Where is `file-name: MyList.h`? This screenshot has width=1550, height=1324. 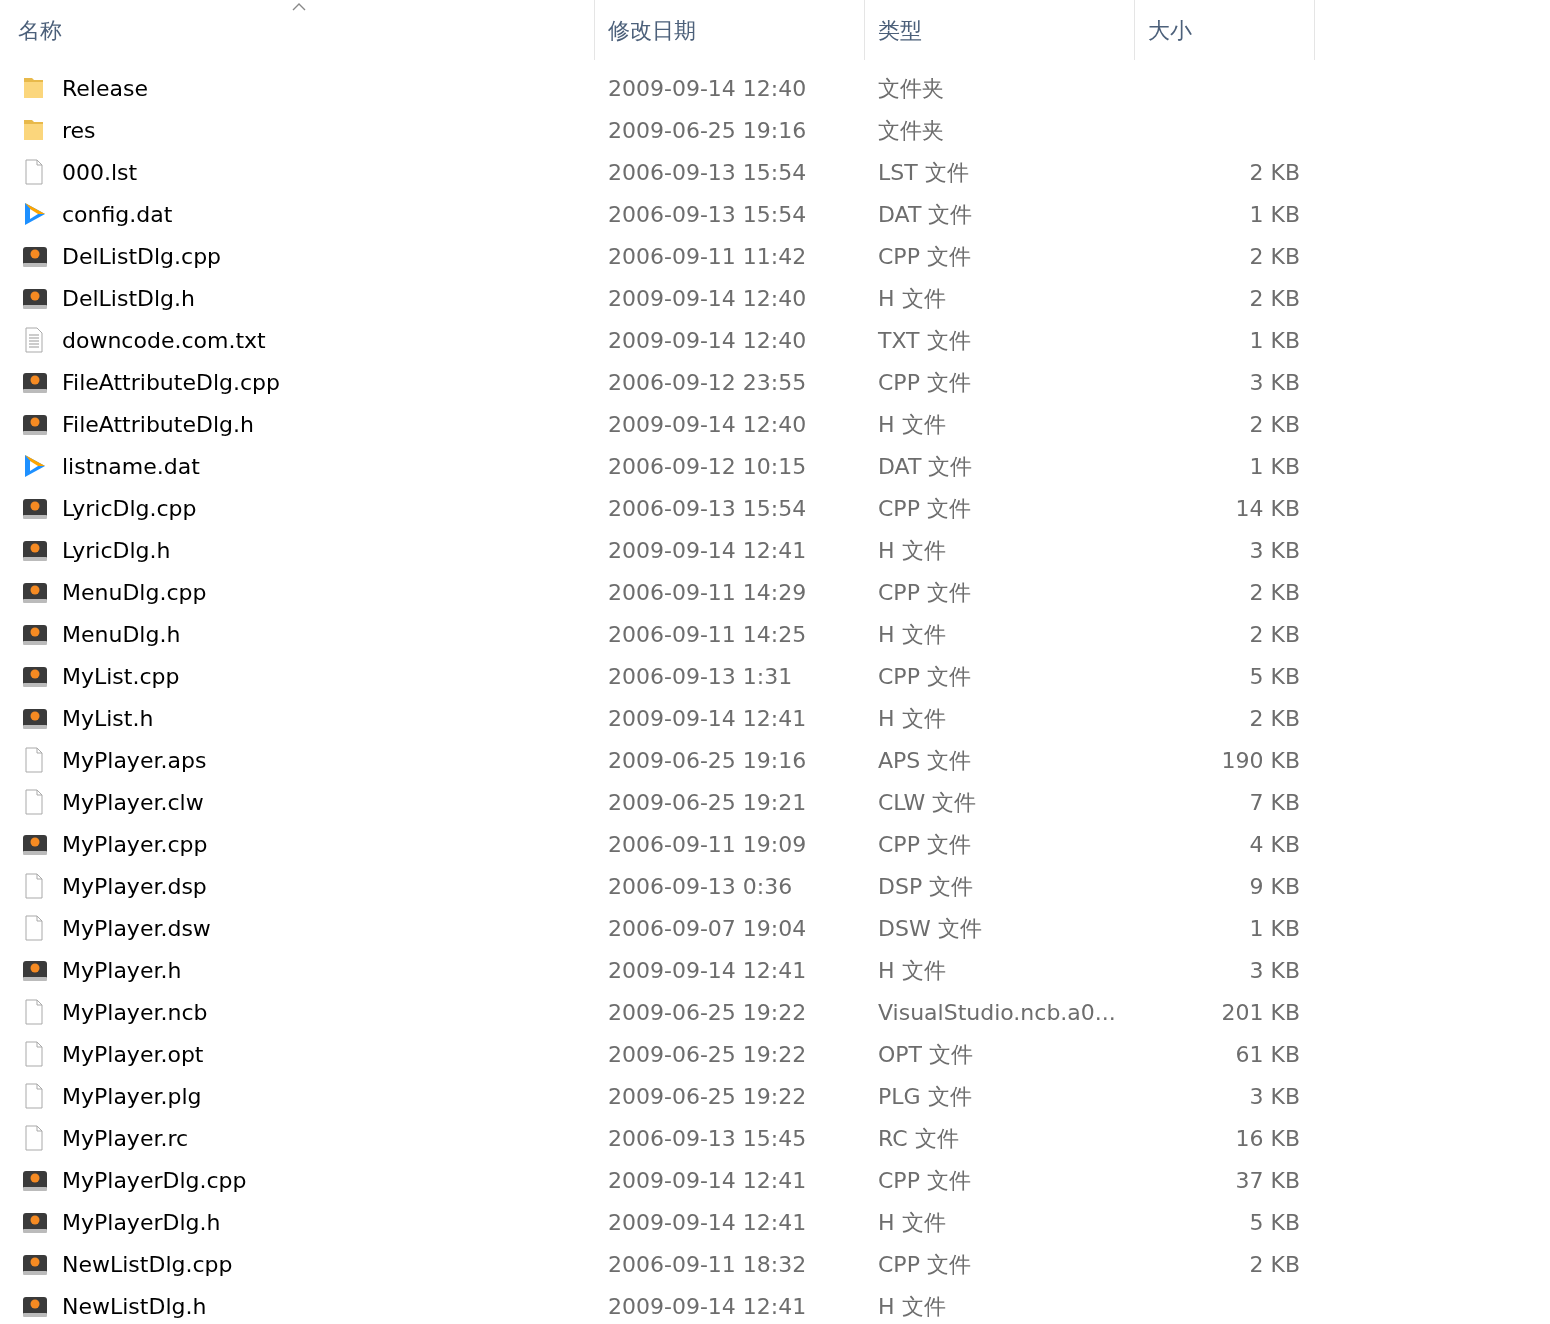 file-name: MyList.h is located at coordinates (108, 718).